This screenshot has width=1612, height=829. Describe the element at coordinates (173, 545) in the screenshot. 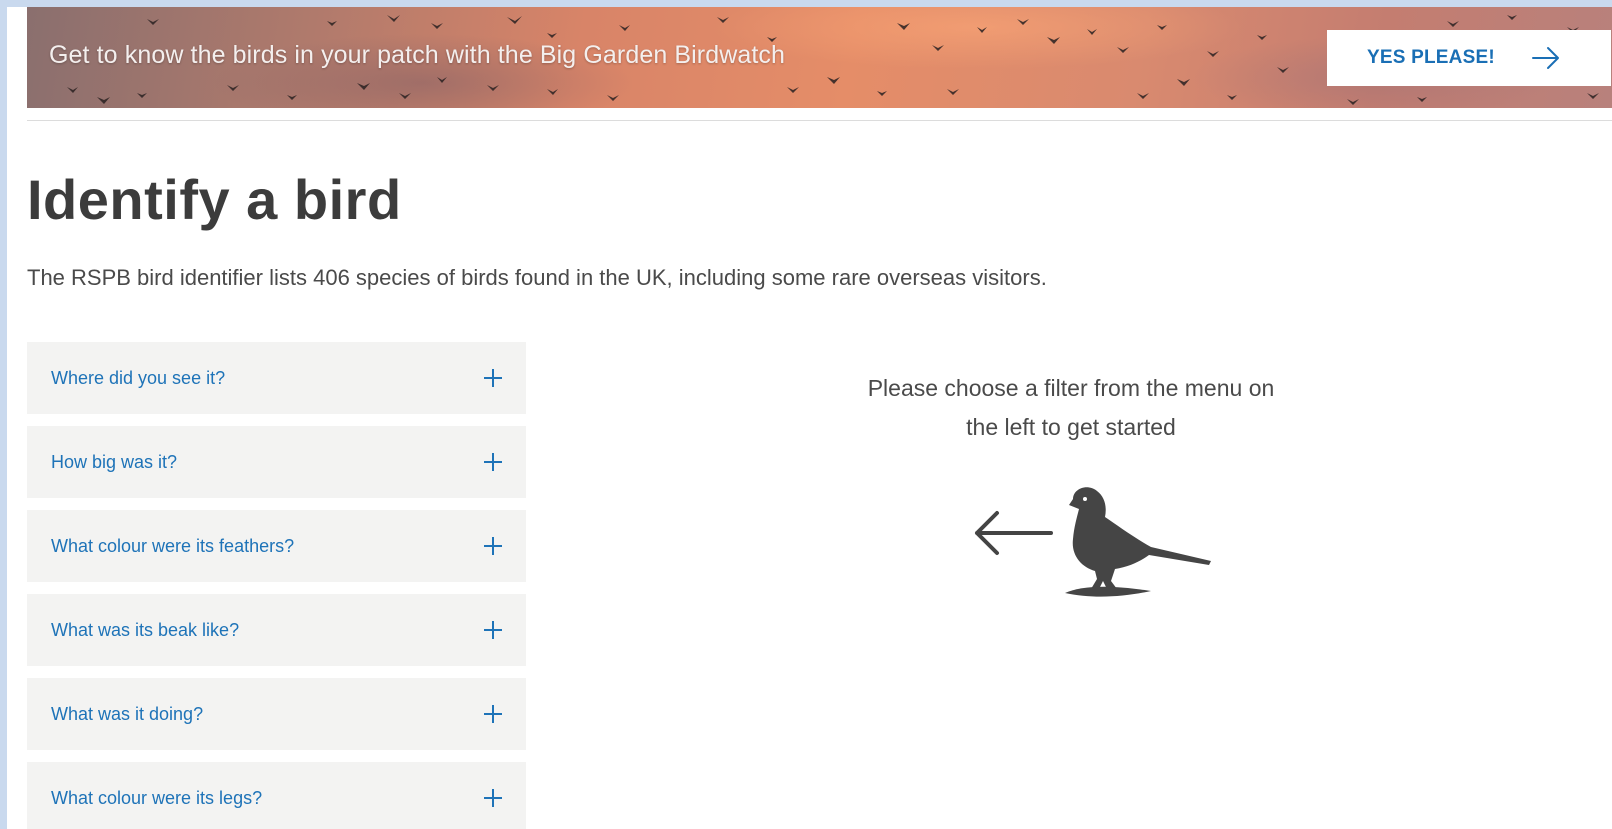

I see `filter-label: What colour were its feathers?` at that location.